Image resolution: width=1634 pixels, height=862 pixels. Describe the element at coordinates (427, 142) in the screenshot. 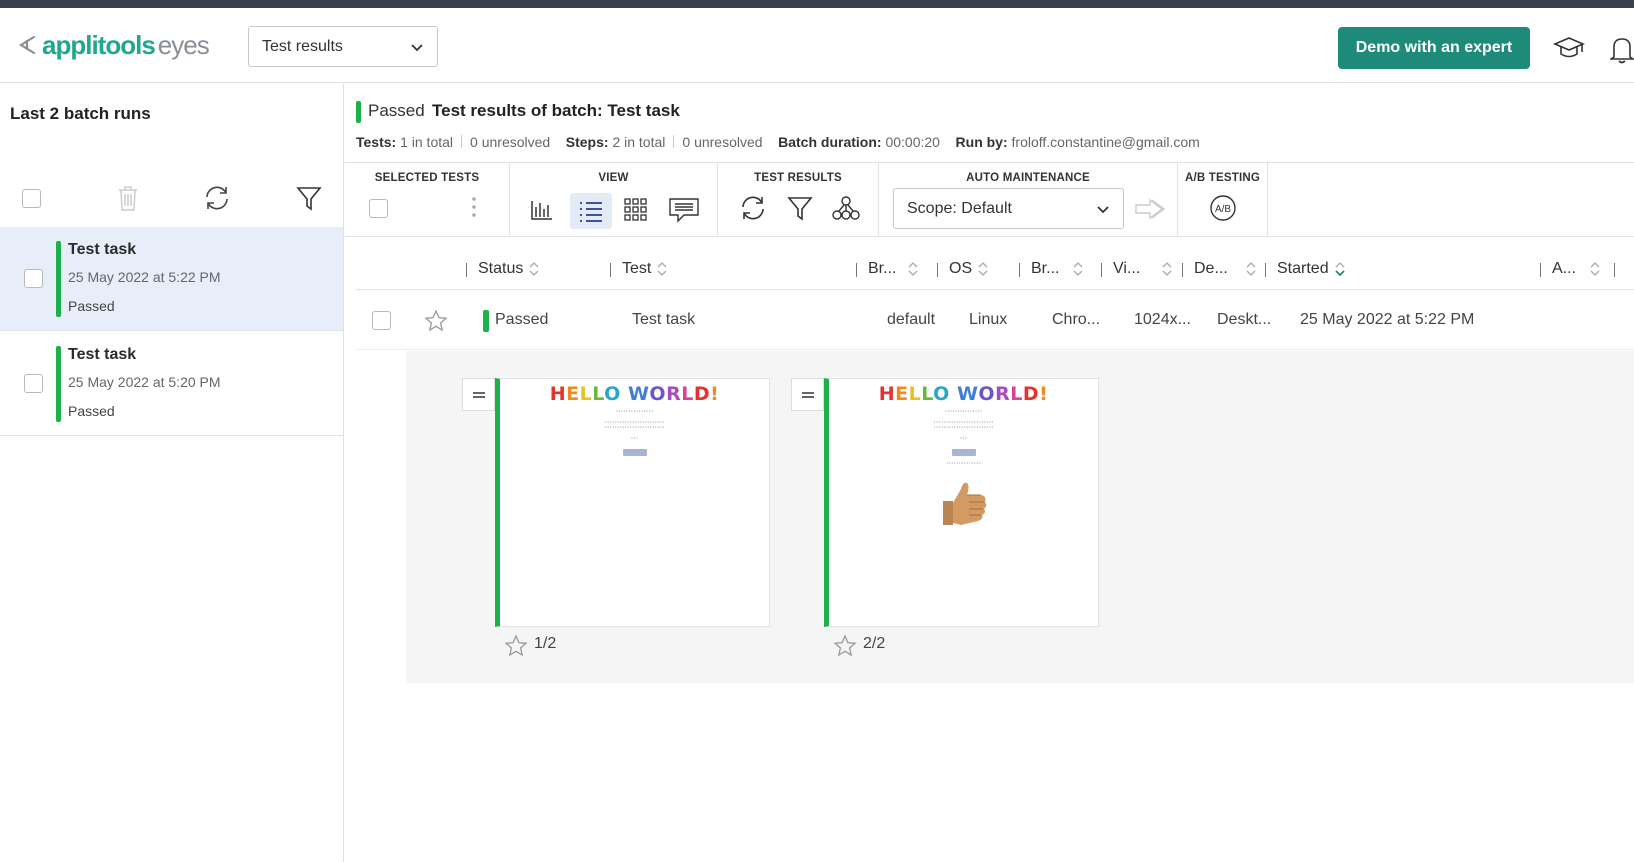

I see `tests-total: 1 in total` at that location.